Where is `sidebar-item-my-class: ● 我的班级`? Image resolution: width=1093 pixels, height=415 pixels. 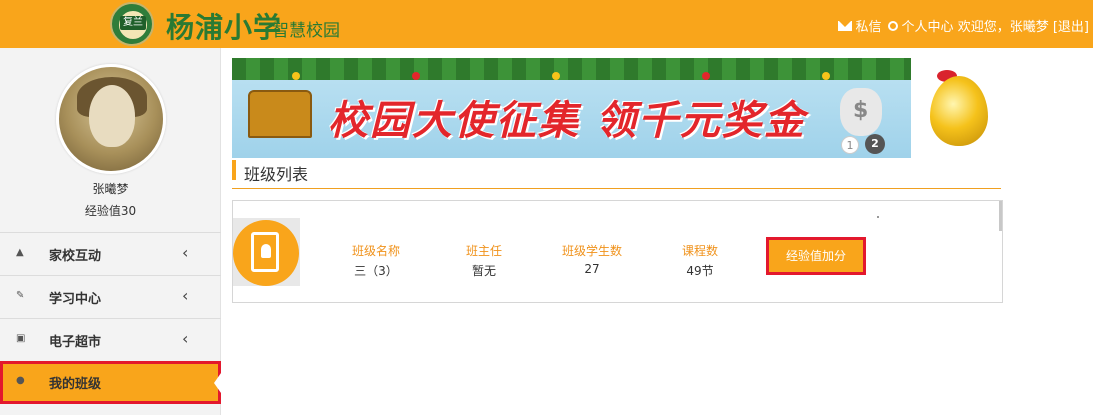 sidebar-item-my-class: ● 我的班级 is located at coordinates (110, 382).